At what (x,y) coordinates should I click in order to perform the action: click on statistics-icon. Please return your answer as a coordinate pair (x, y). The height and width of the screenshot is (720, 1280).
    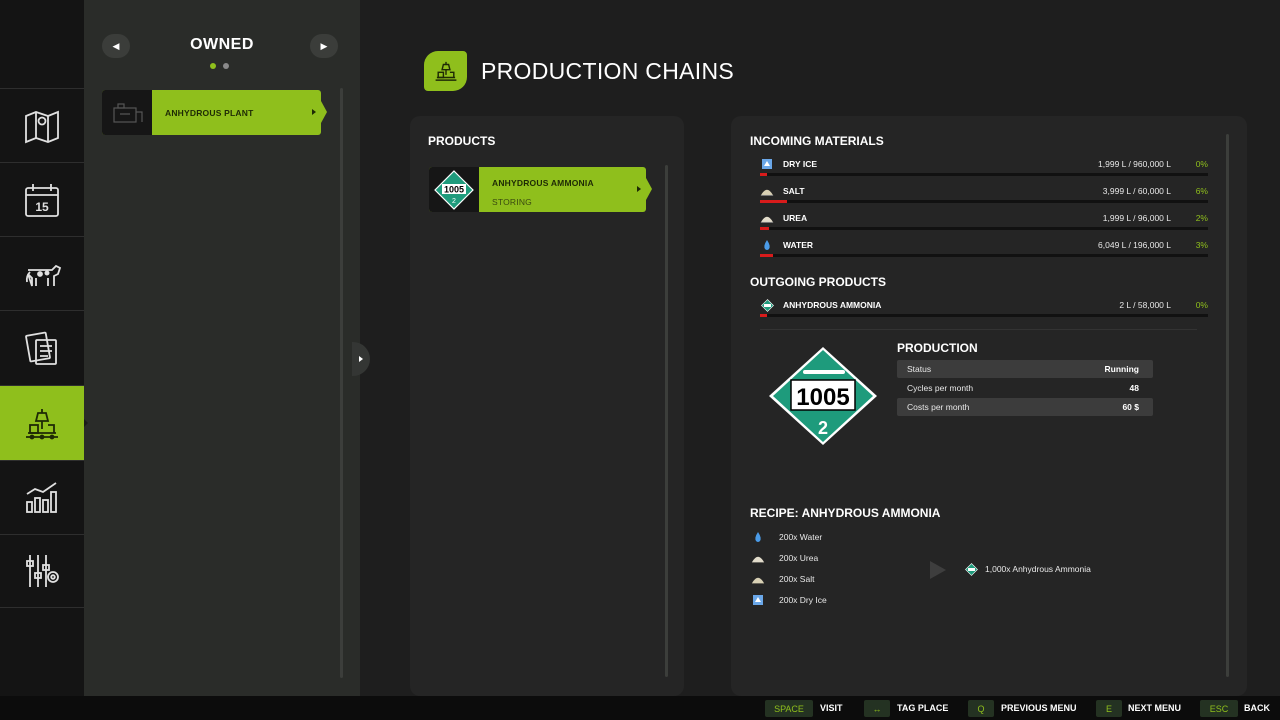
    Looking at the image, I should click on (41, 497).